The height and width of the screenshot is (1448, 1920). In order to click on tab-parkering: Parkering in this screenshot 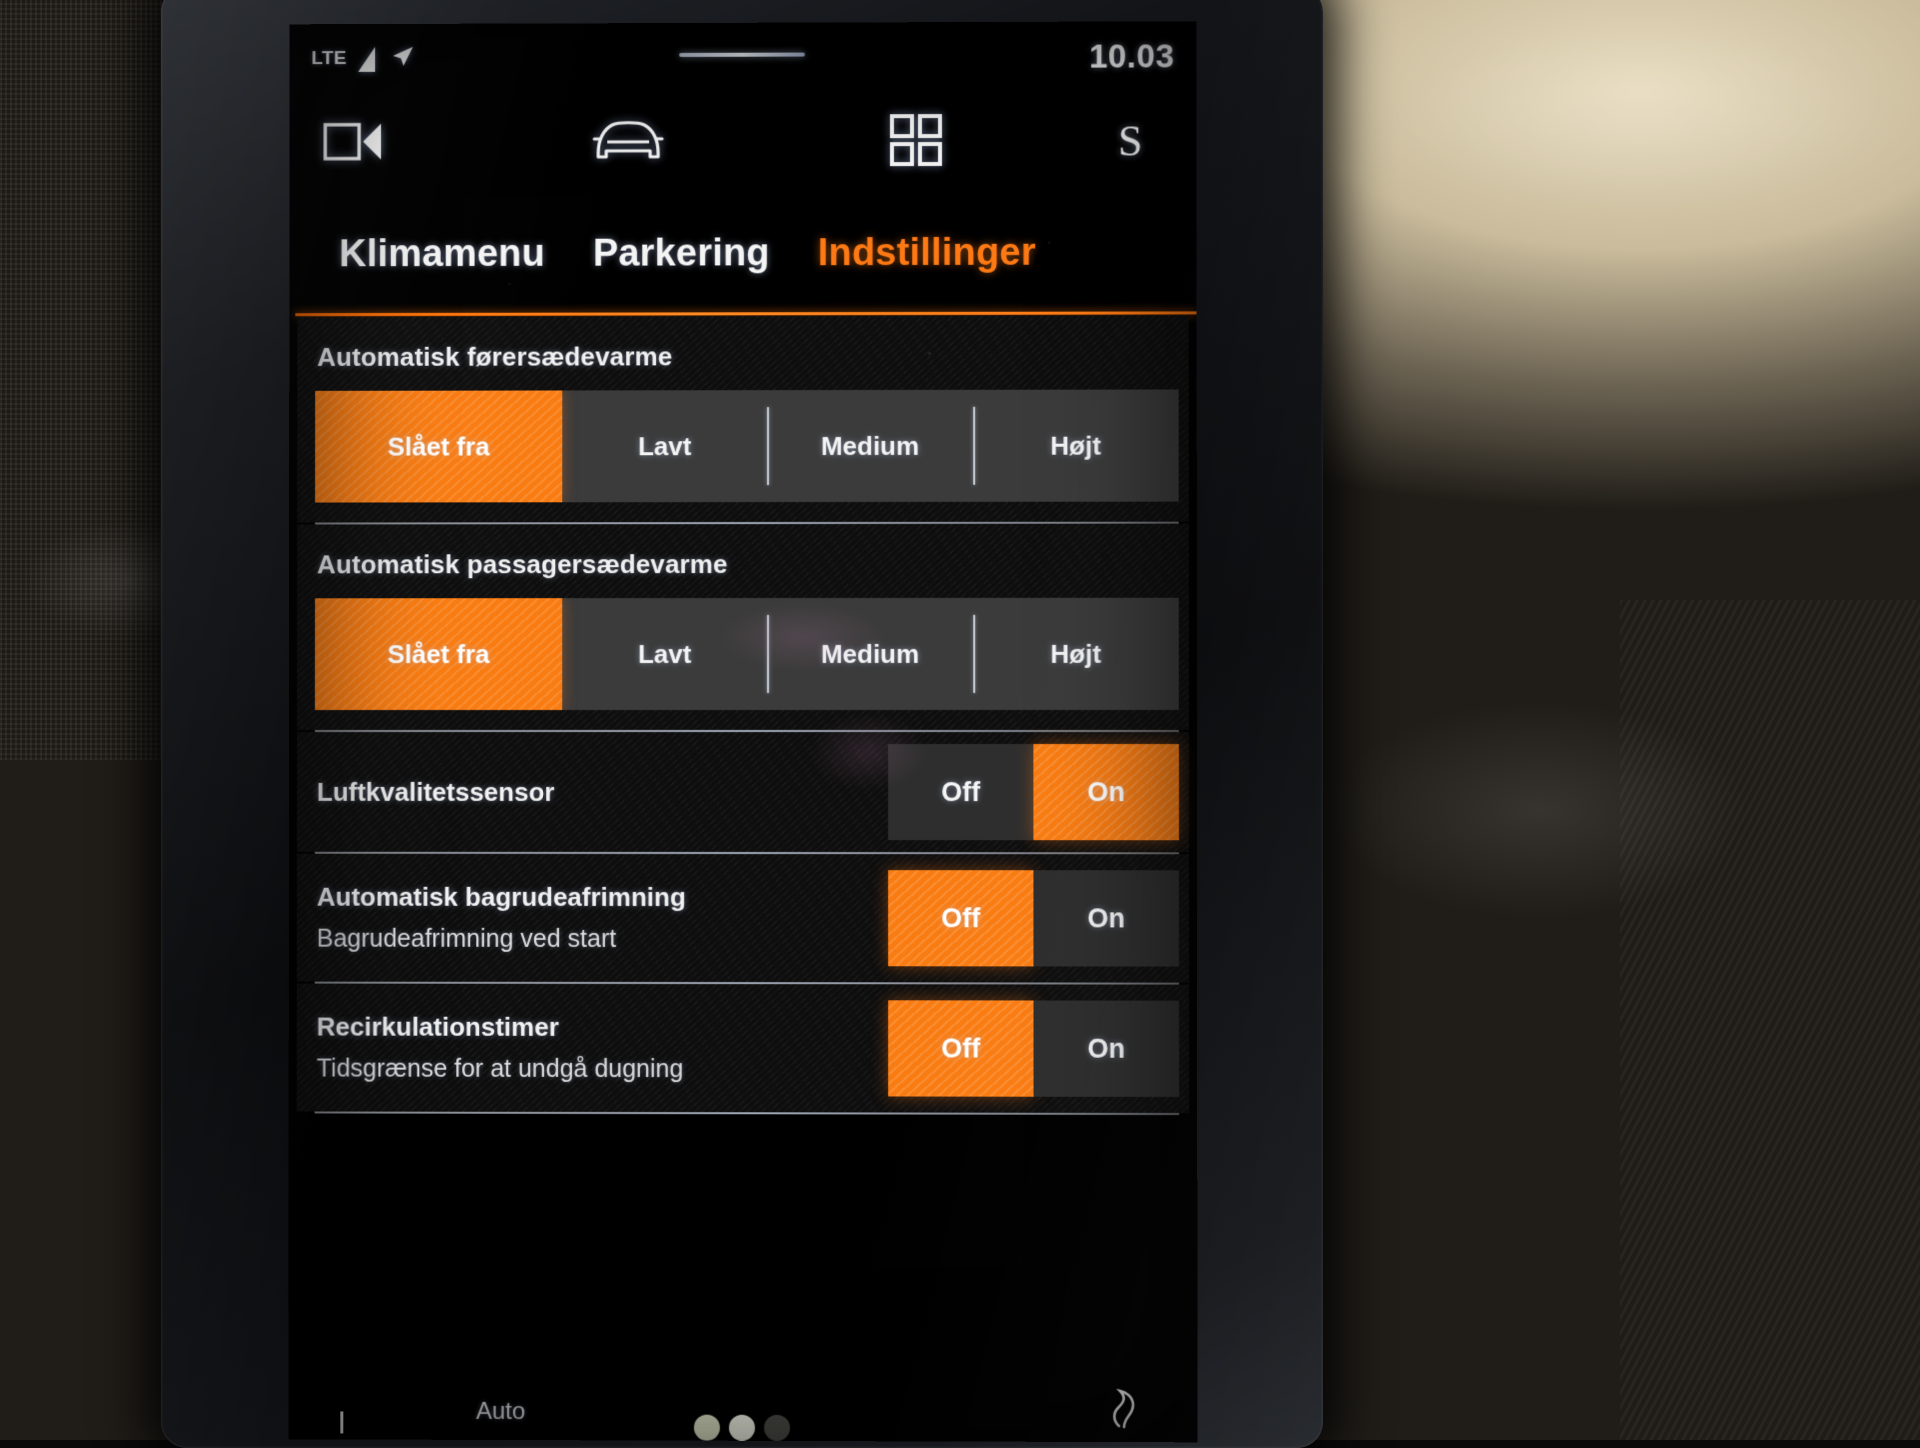, I will do `click(681, 253)`.